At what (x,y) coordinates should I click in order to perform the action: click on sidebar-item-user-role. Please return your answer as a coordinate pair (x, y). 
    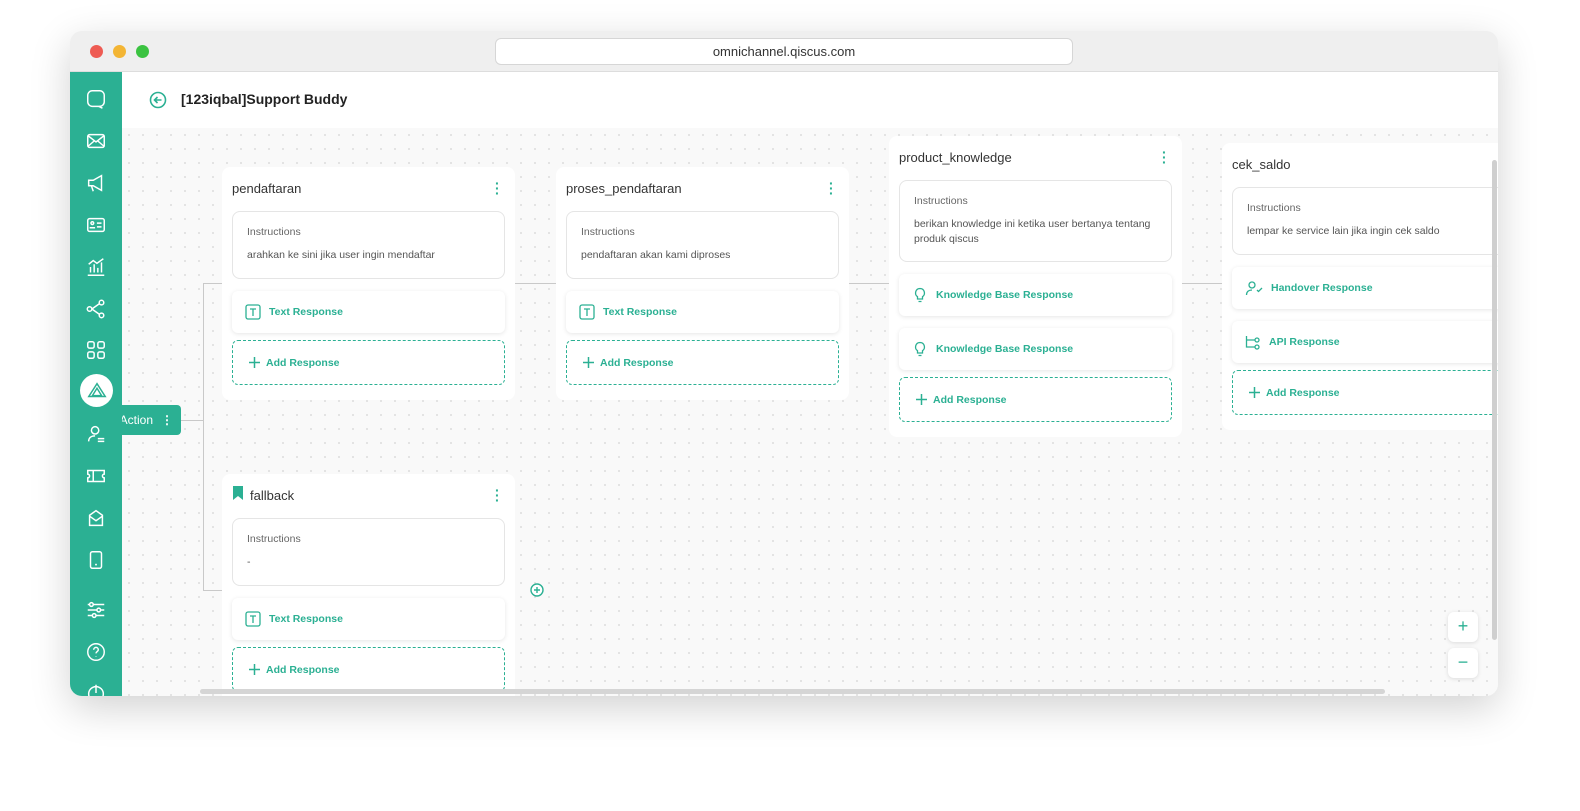
    Looking at the image, I should click on (96, 434).